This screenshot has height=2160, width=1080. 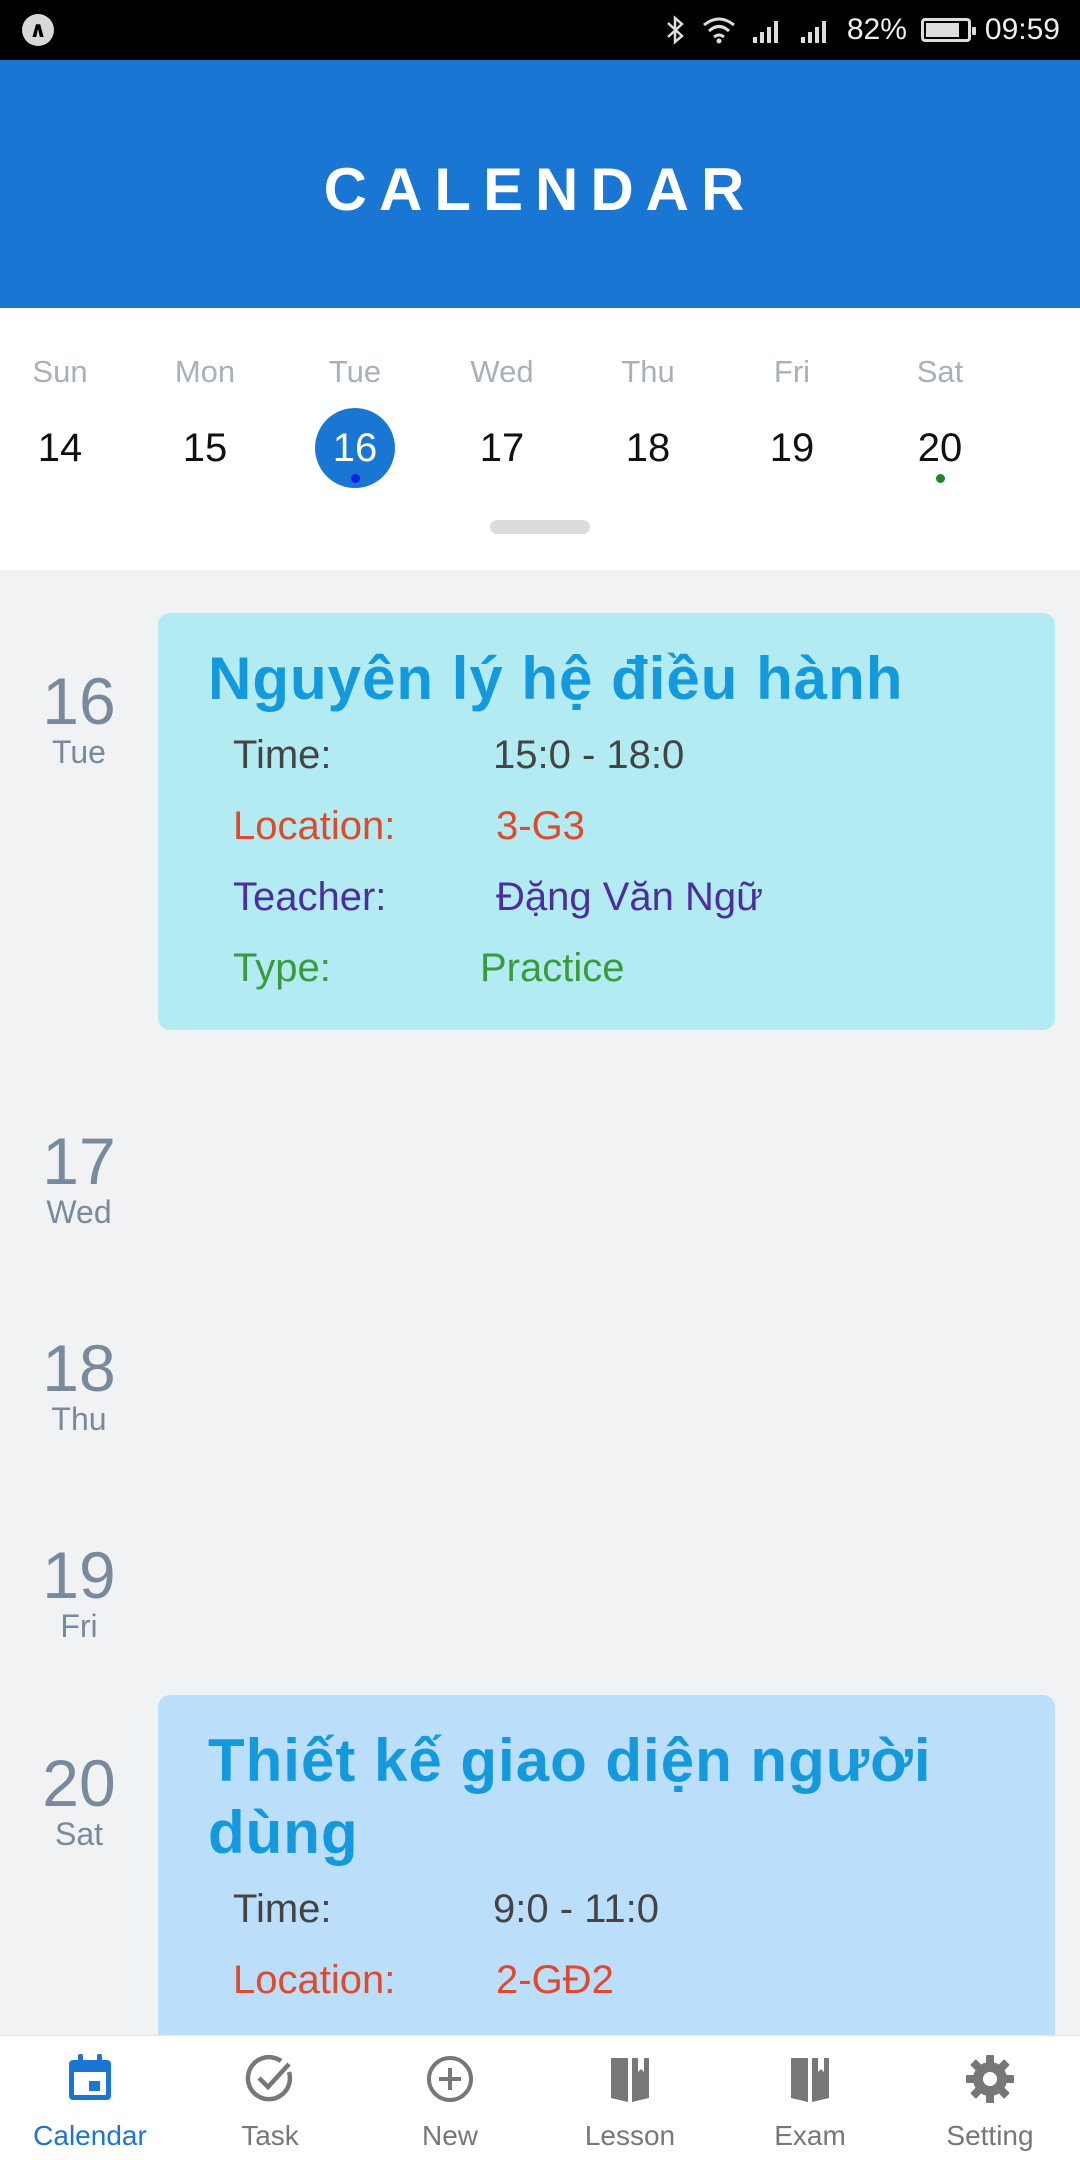 I want to click on nav-calendar: Calendar, so click(x=90, y=2098).